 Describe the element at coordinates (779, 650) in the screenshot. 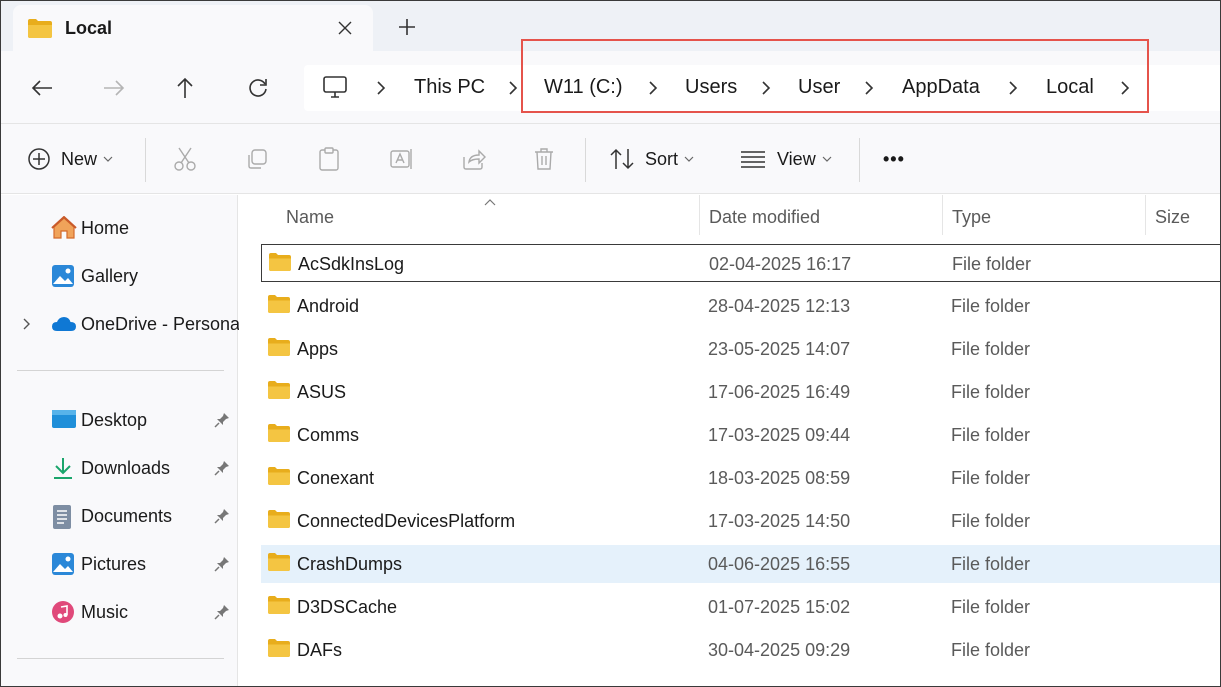

I see `file-date: 30-04-2025 09:29` at that location.